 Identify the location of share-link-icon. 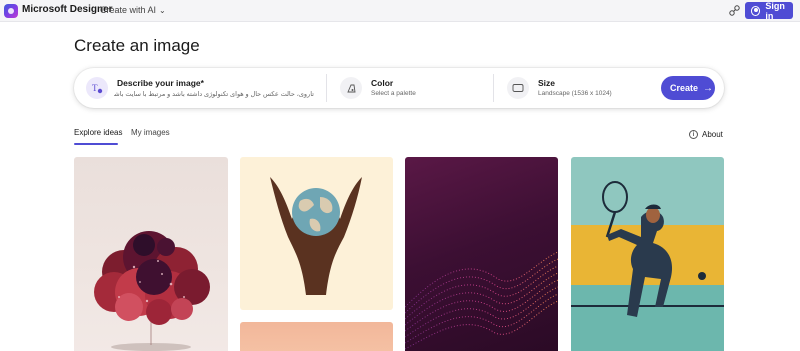
(734, 10).